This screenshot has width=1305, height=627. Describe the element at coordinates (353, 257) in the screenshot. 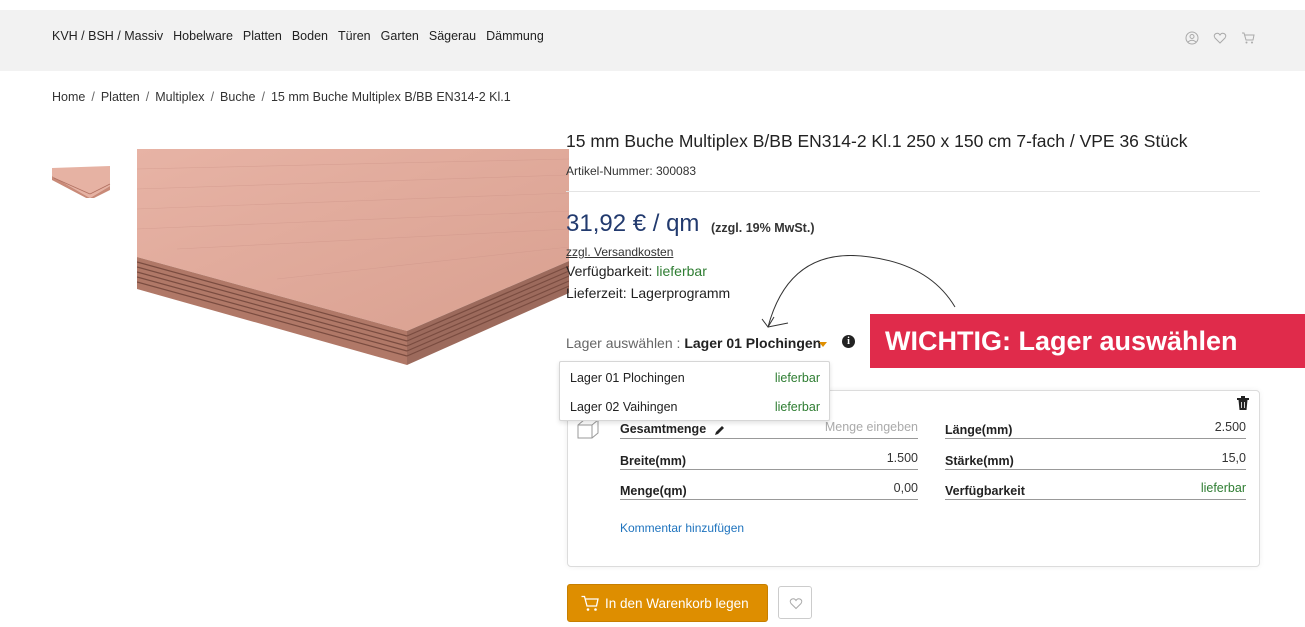

I see `product-image` at that location.